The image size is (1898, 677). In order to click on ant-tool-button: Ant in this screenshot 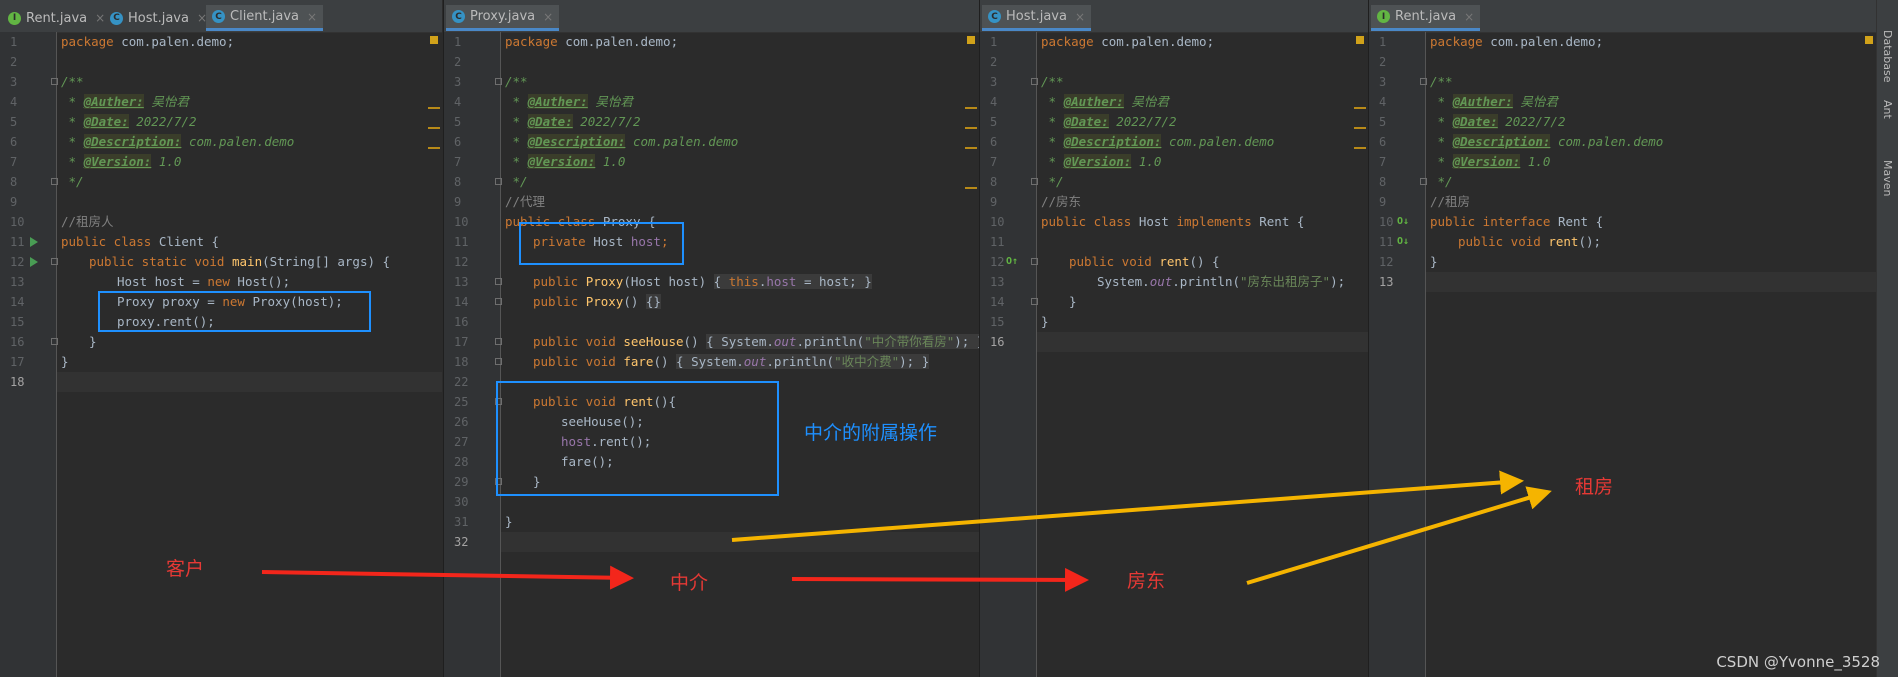, I will do `click(1887, 109)`.